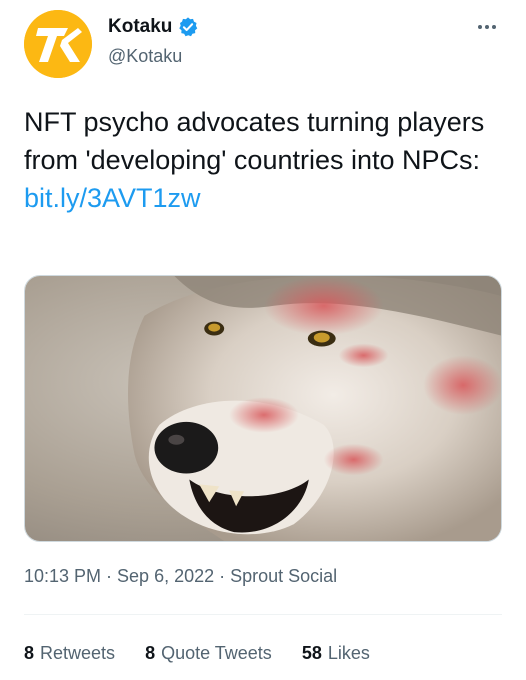 The height and width of the screenshot is (680, 526). I want to click on retweets-stat: 8 Retweets, so click(69, 653).